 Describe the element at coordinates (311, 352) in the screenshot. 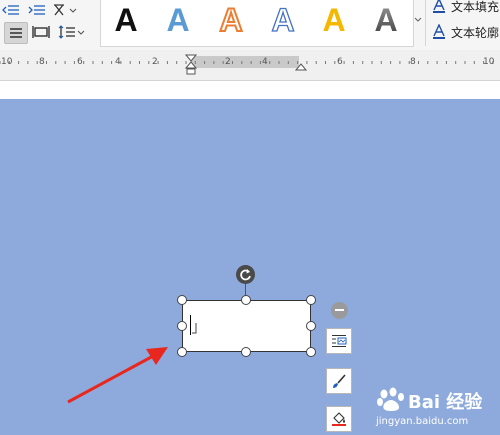

I see `resize-handle-bottom-right` at that location.